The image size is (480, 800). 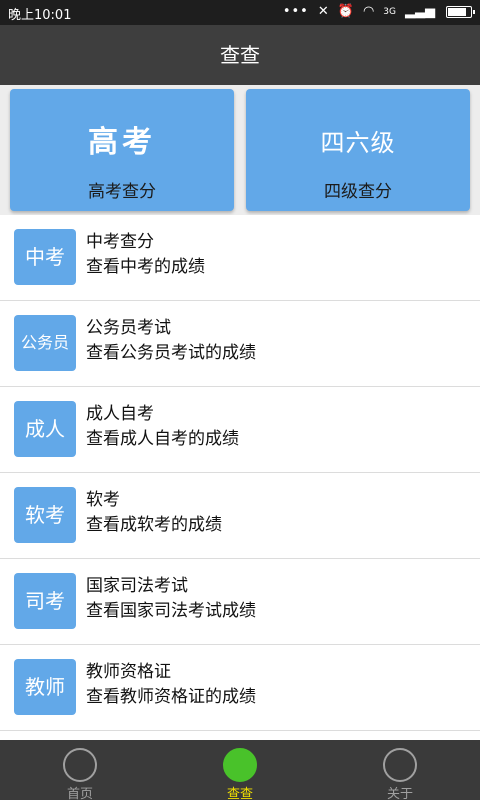 What do you see at coordinates (358, 143) in the screenshot?
I see `cet-logo: 四六级` at bounding box center [358, 143].